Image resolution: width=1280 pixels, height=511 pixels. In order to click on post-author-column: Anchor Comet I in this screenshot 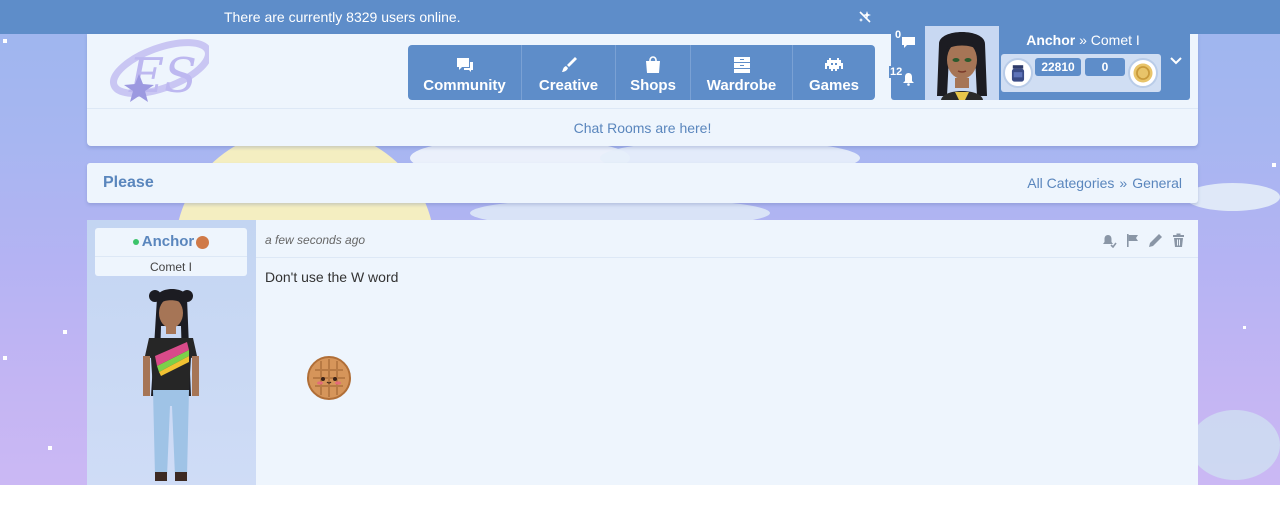, I will do `click(171, 352)`.